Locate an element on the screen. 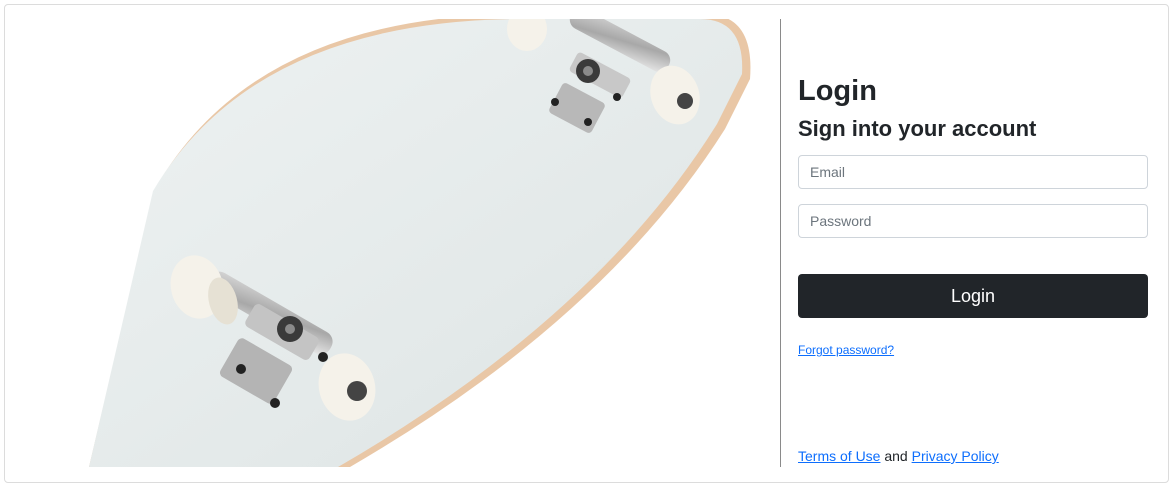 The height and width of the screenshot is (487, 1173). login-title: Login is located at coordinates (837, 91).